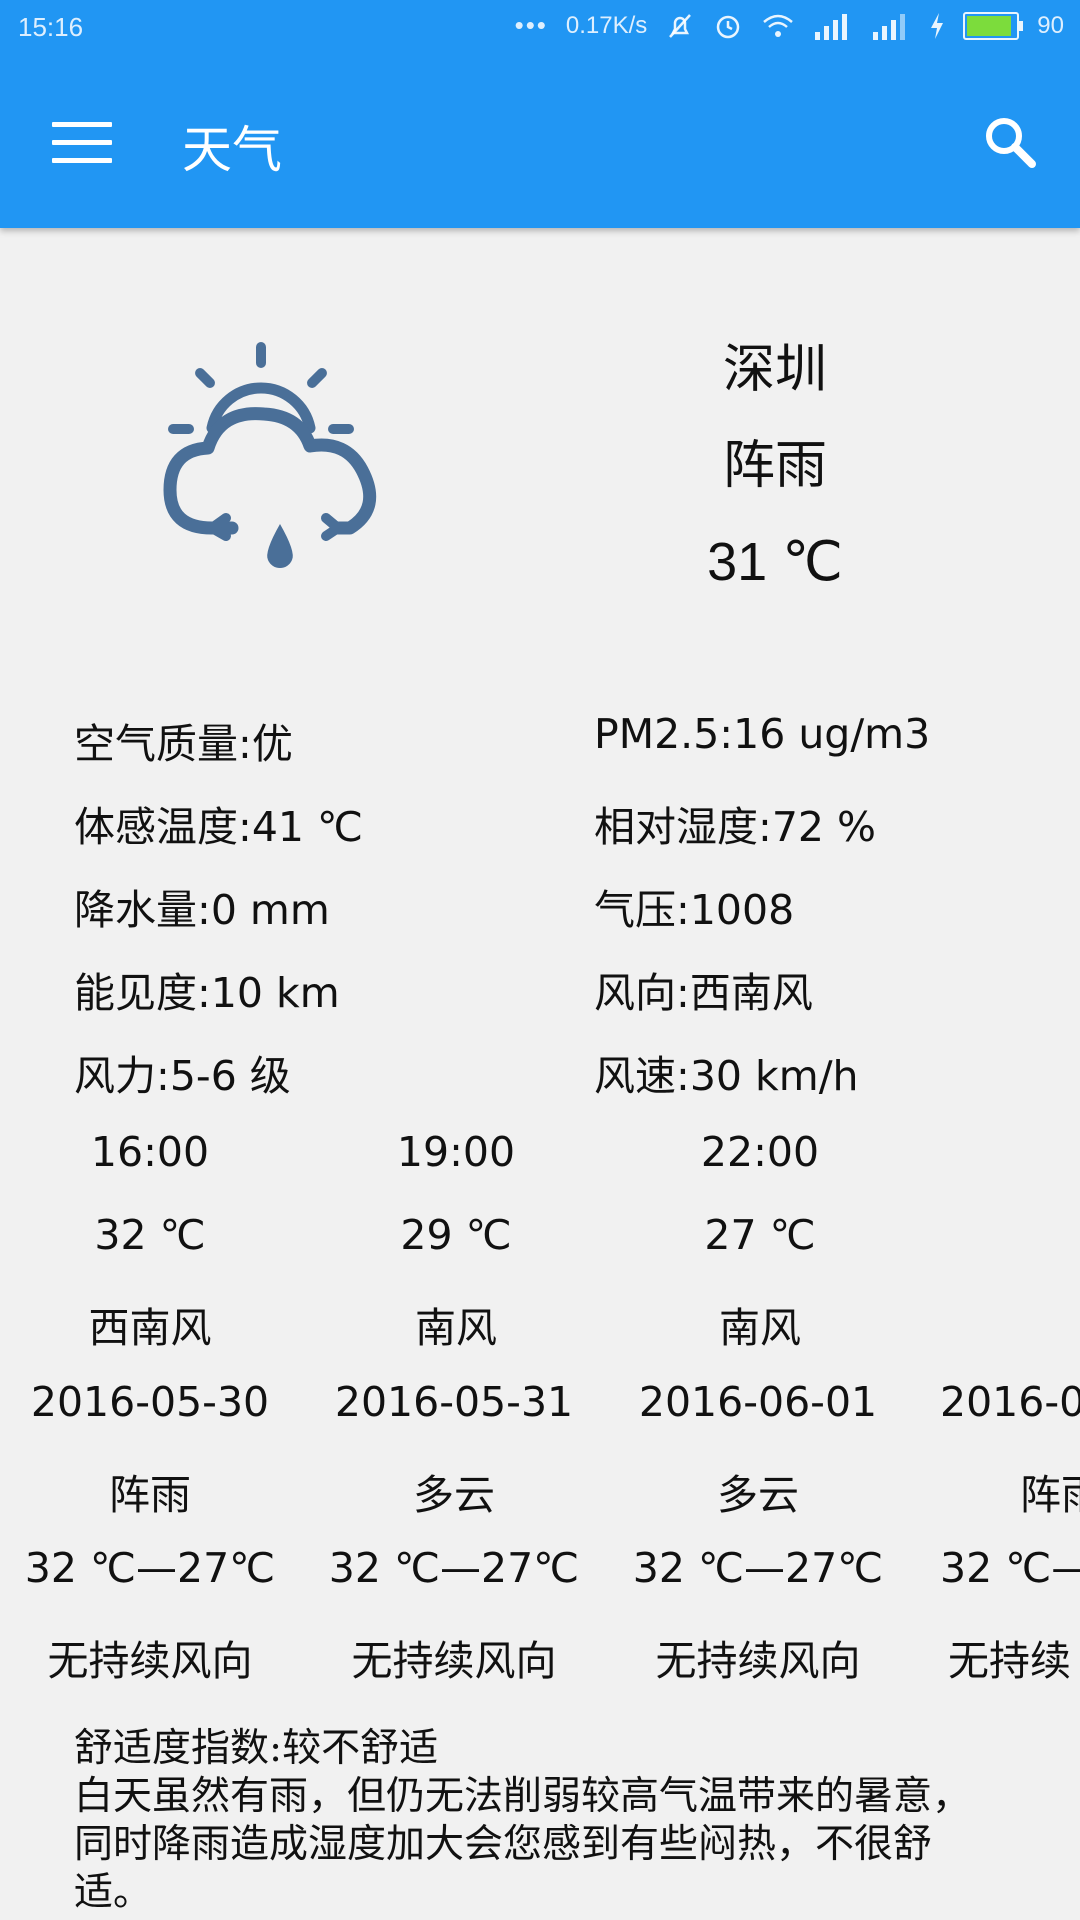  What do you see at coordinates (762, 734) in the screenshot?
I see `pm25: PM2.5:16 ug/m3` at bounding box center [762, 734].